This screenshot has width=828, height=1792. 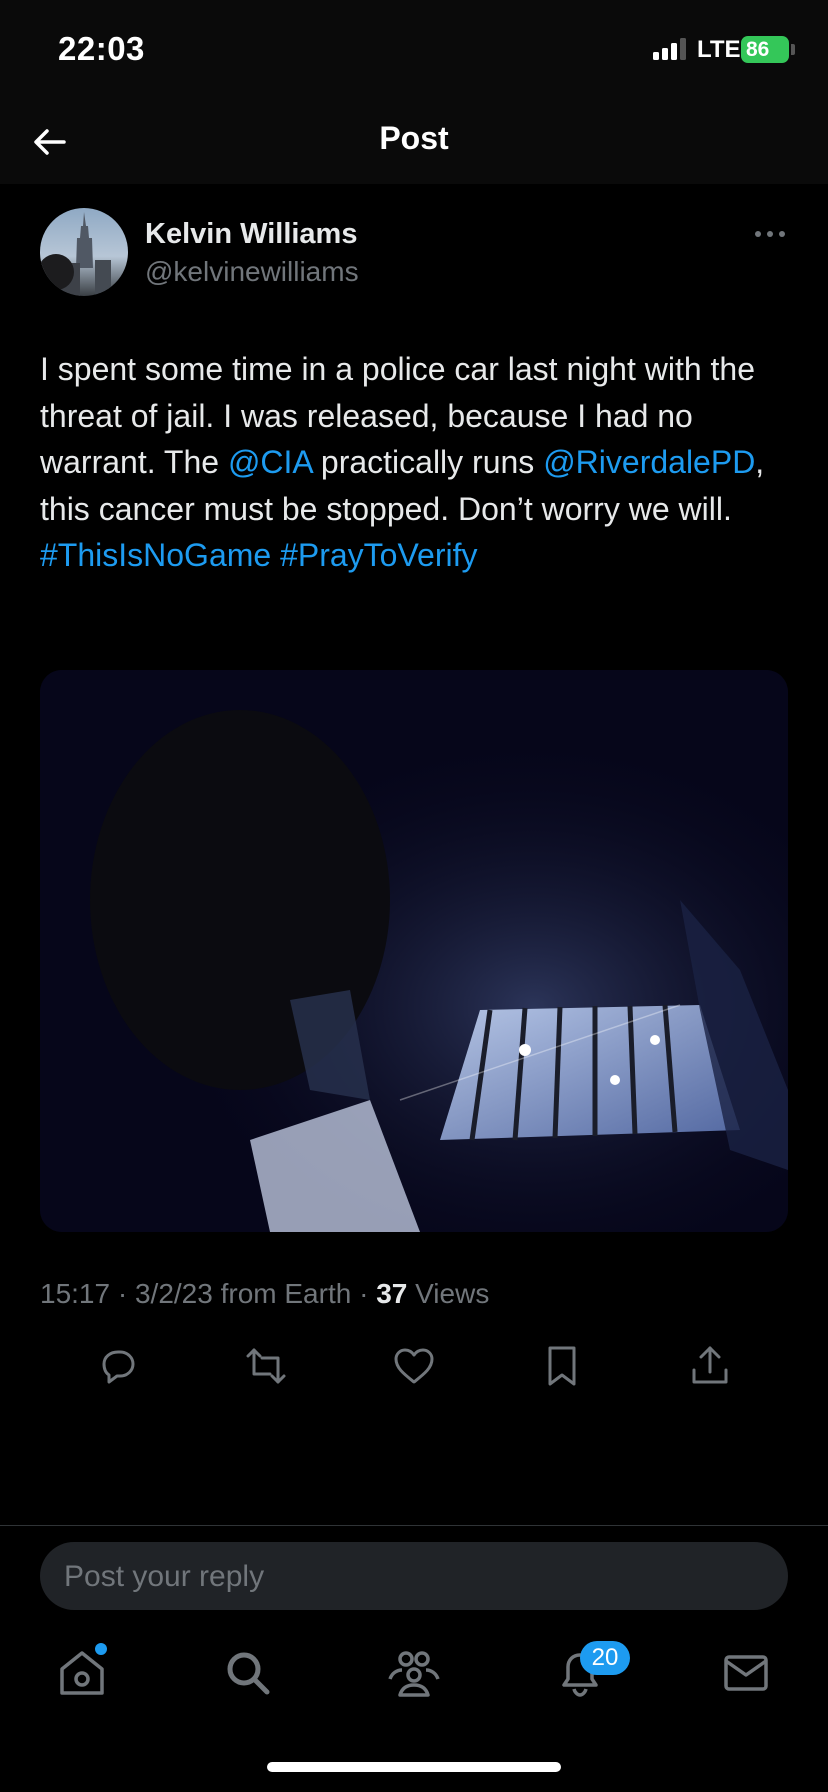 What do you see at coordinates (414, 1576) in the screenshot?
I see `reply-input: Post your reply` at bounding box center [414, 1576].